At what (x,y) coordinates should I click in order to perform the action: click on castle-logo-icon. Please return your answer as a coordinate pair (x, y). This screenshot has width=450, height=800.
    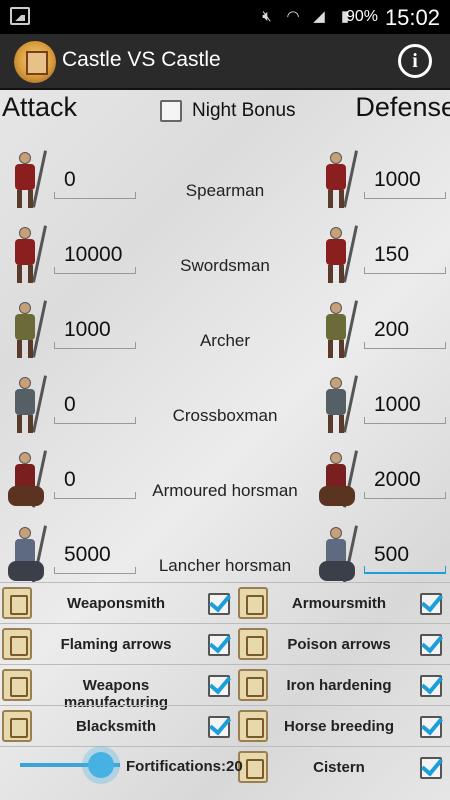
    Looking at the image, I should click on (35, 62).